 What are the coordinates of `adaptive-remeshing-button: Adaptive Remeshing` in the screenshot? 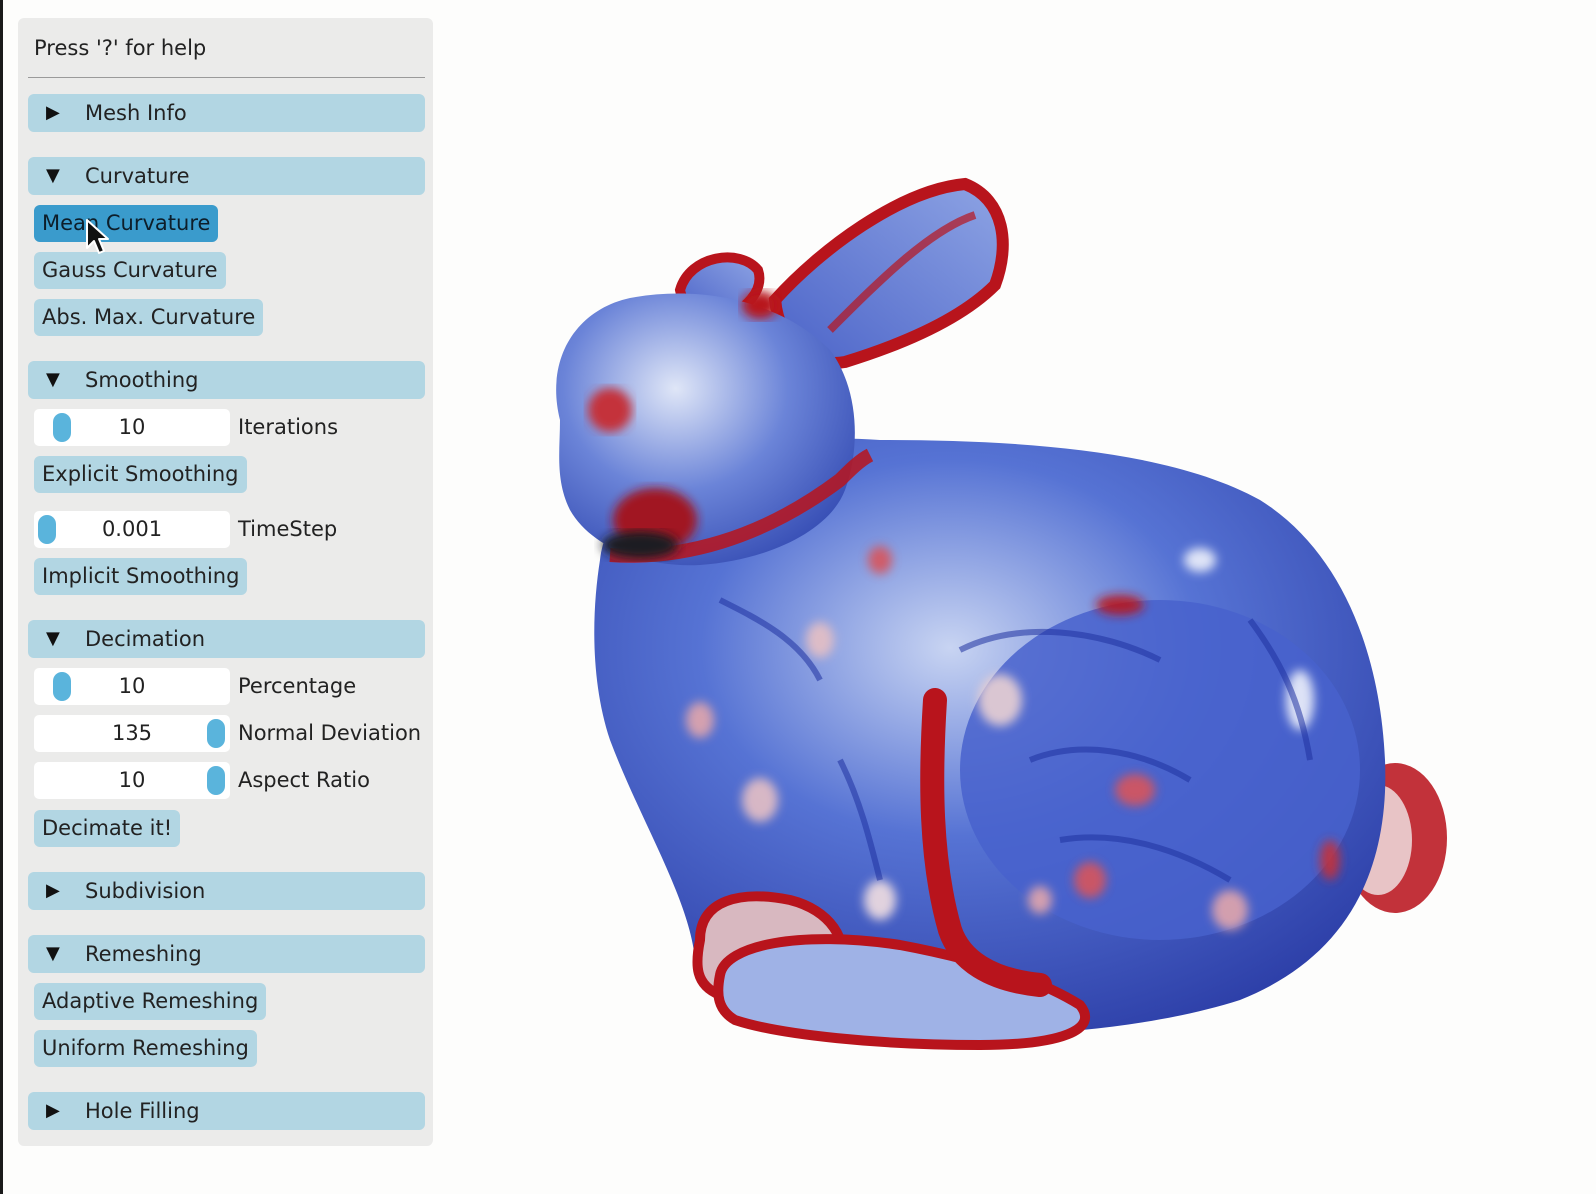 It's located at (150, 1001).